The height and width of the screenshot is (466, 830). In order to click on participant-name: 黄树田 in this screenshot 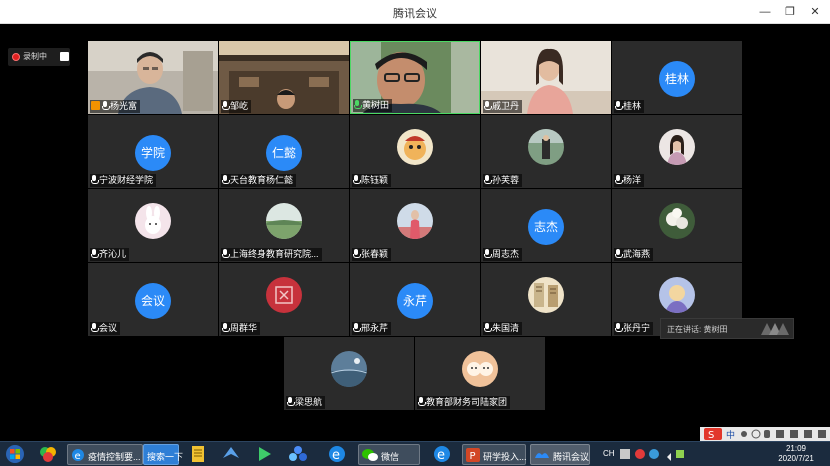, I will do `click(373, 105)`.